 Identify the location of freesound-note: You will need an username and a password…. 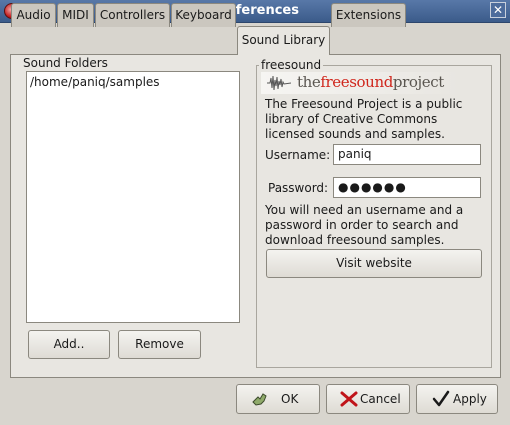
(364, 225).